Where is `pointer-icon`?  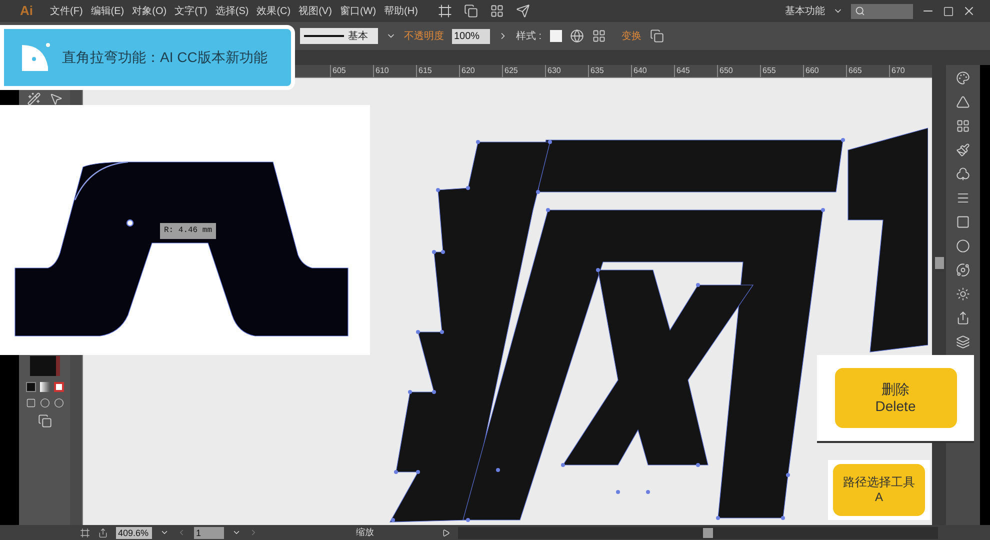 pointer-icon is located at coordinates (55, 99).